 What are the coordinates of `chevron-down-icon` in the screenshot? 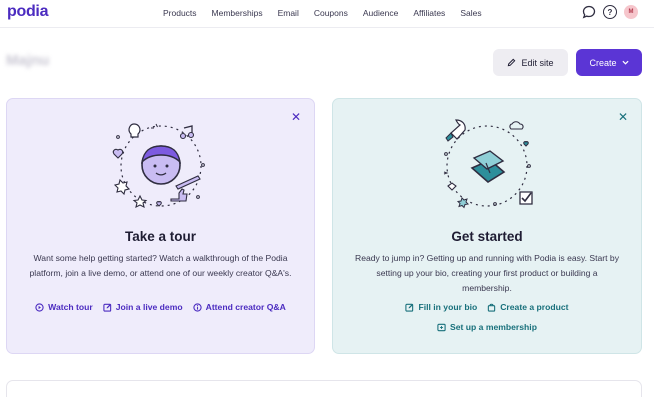 It's located at (625, 62).